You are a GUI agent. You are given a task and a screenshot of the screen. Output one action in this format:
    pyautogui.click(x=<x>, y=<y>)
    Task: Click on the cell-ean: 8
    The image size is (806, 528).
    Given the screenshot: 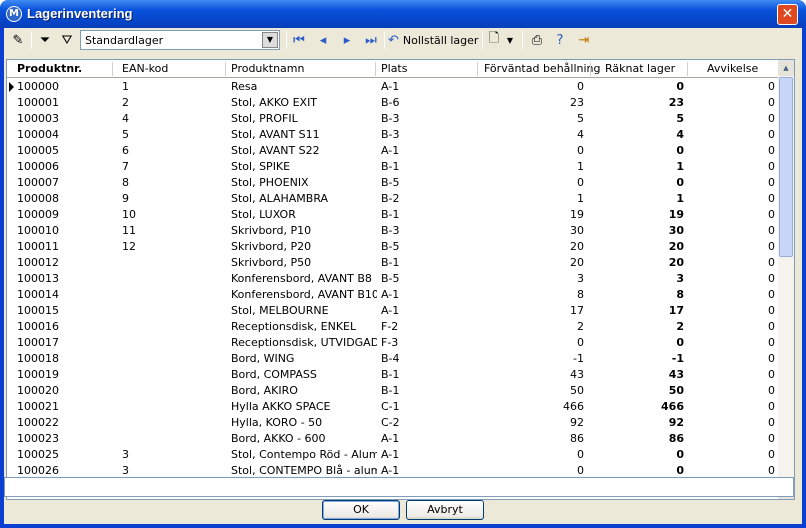 What is the action you would take?
    pyautogui.click(x=125, y=182)
    